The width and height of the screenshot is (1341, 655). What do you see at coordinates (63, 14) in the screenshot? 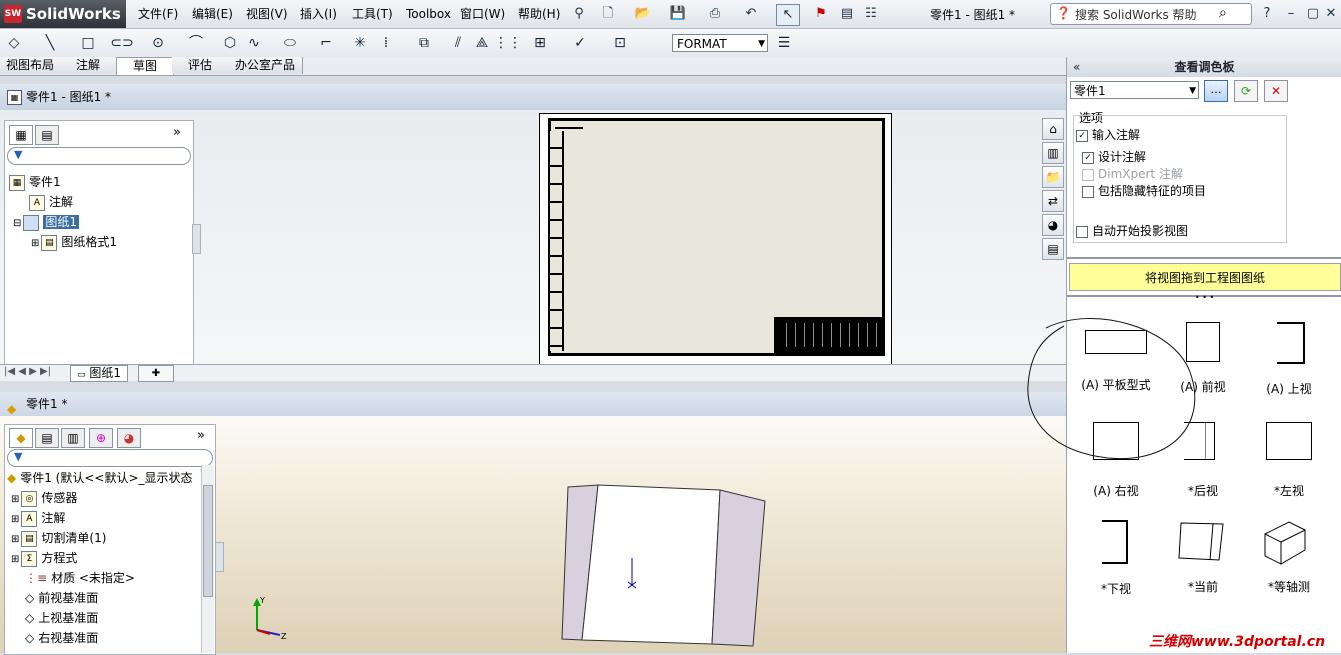
I see `solidworks-logo: SW SolidWorks` at bounding box center [63, 14].